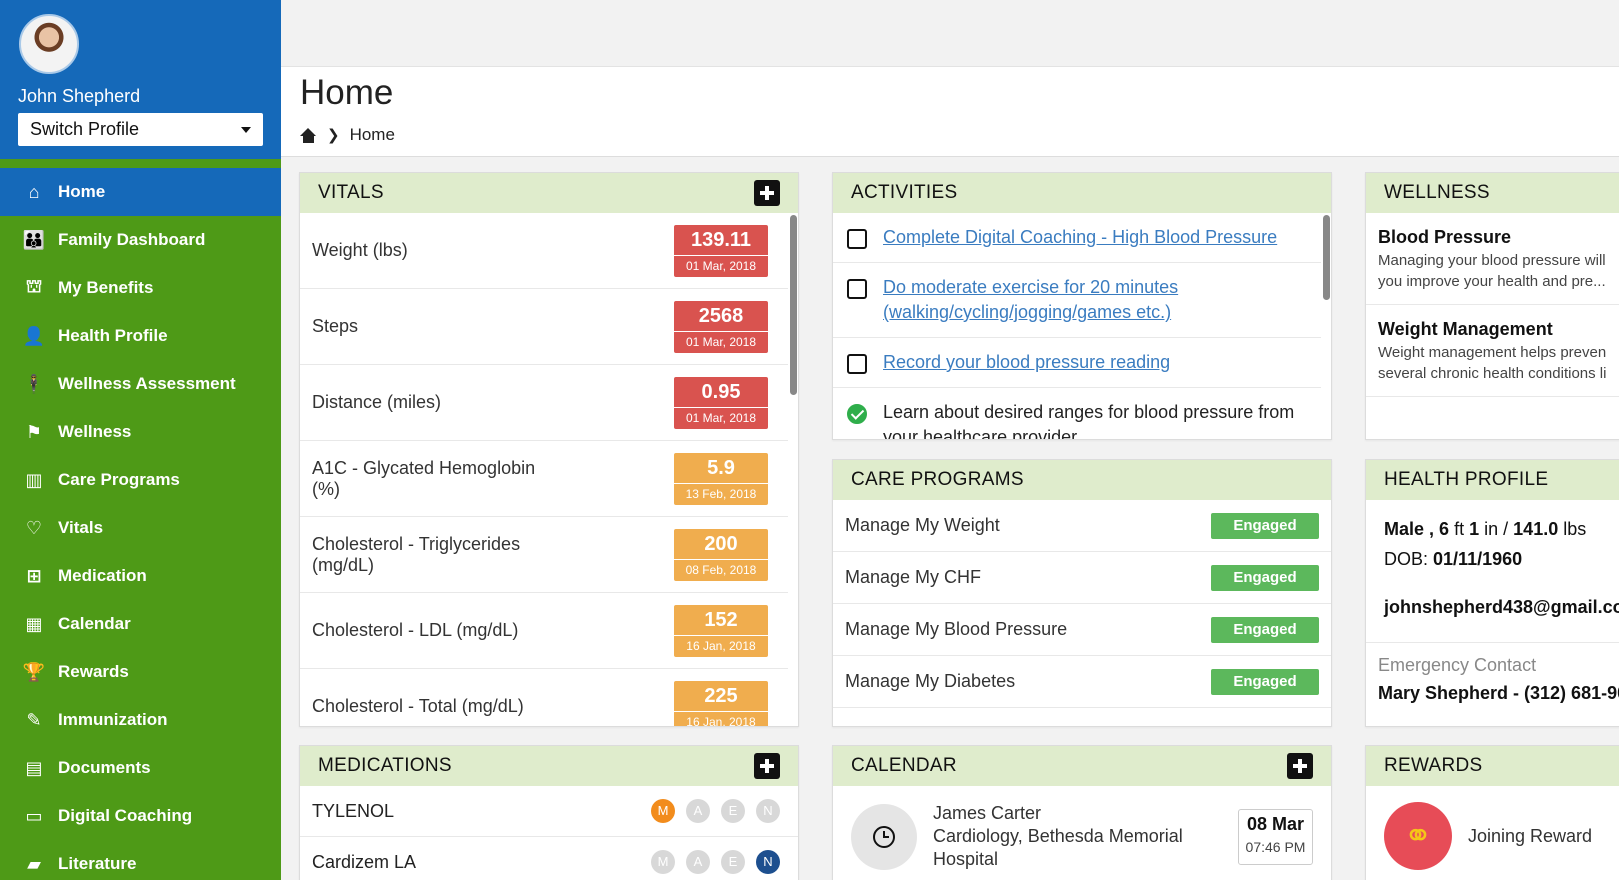  I want to click on add-medication-button, so click(767, 766).